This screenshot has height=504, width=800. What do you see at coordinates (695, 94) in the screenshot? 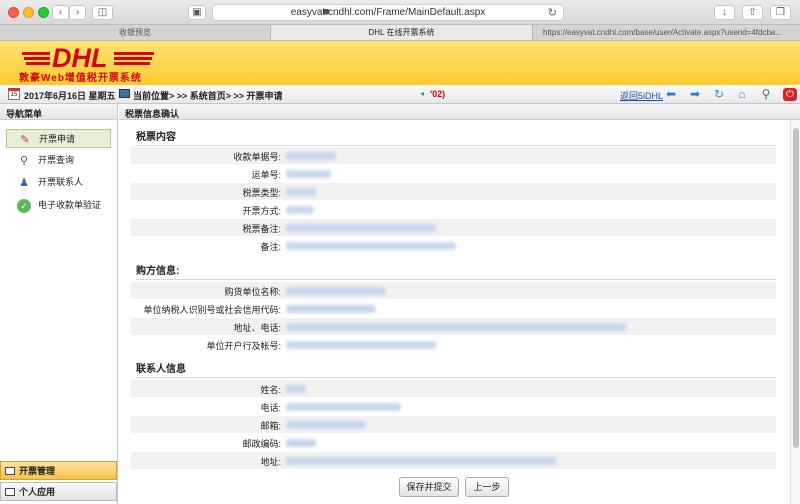
I see `arrow-right-icon: ➡` at bounding box center [695, 94].